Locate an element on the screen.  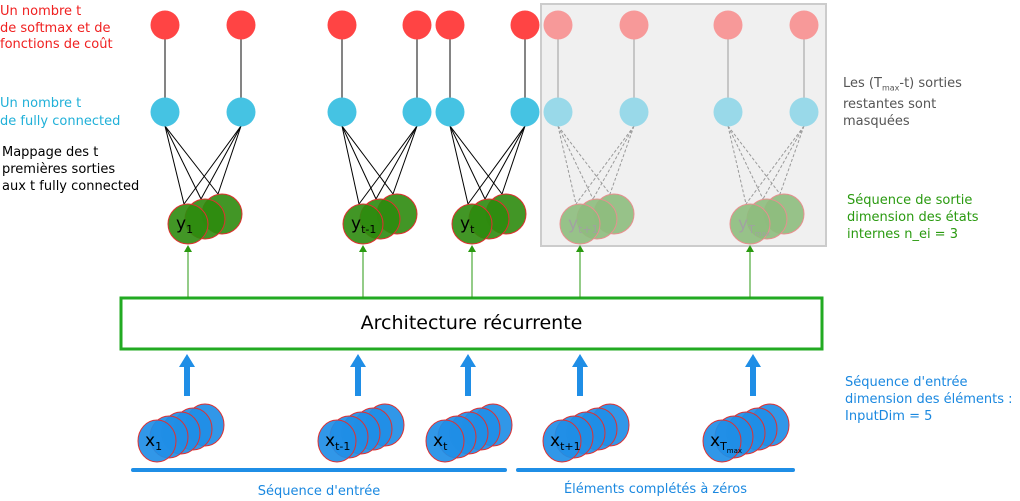
label-line: dimension des éléments : is located at coordinates (929, 399).